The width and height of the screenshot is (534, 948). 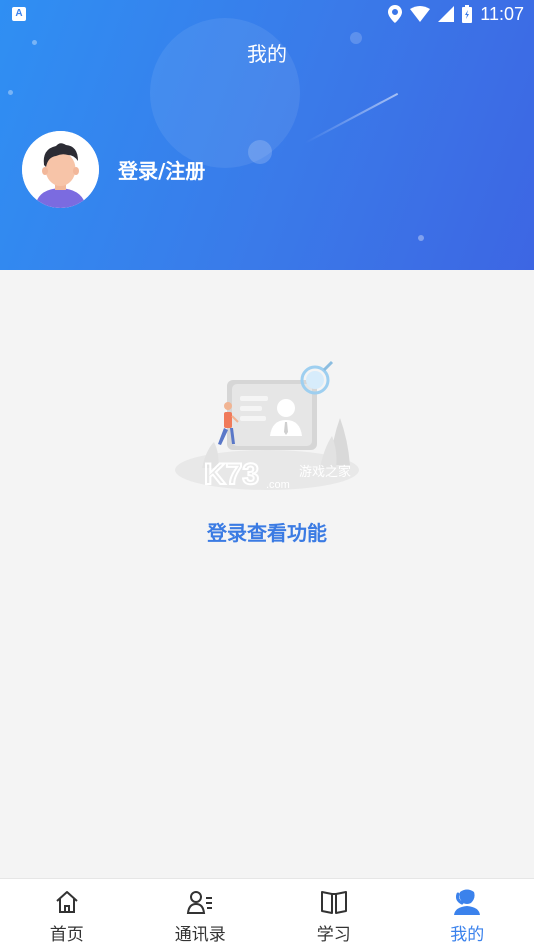 What do you see at coordinates (334, 902) in the screenshot?
I see `book-icon` at bounding box center [334, 902].